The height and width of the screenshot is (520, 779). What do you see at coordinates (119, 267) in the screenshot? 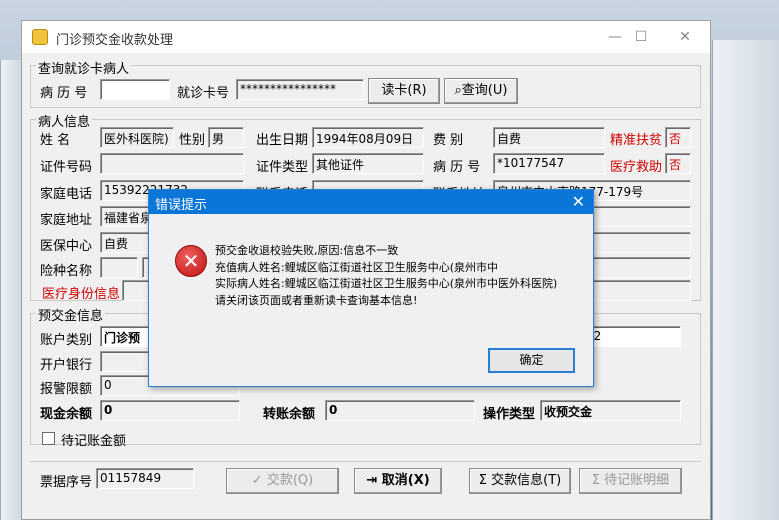
I see `insurance-type-field` at bounding box center [119, 267].